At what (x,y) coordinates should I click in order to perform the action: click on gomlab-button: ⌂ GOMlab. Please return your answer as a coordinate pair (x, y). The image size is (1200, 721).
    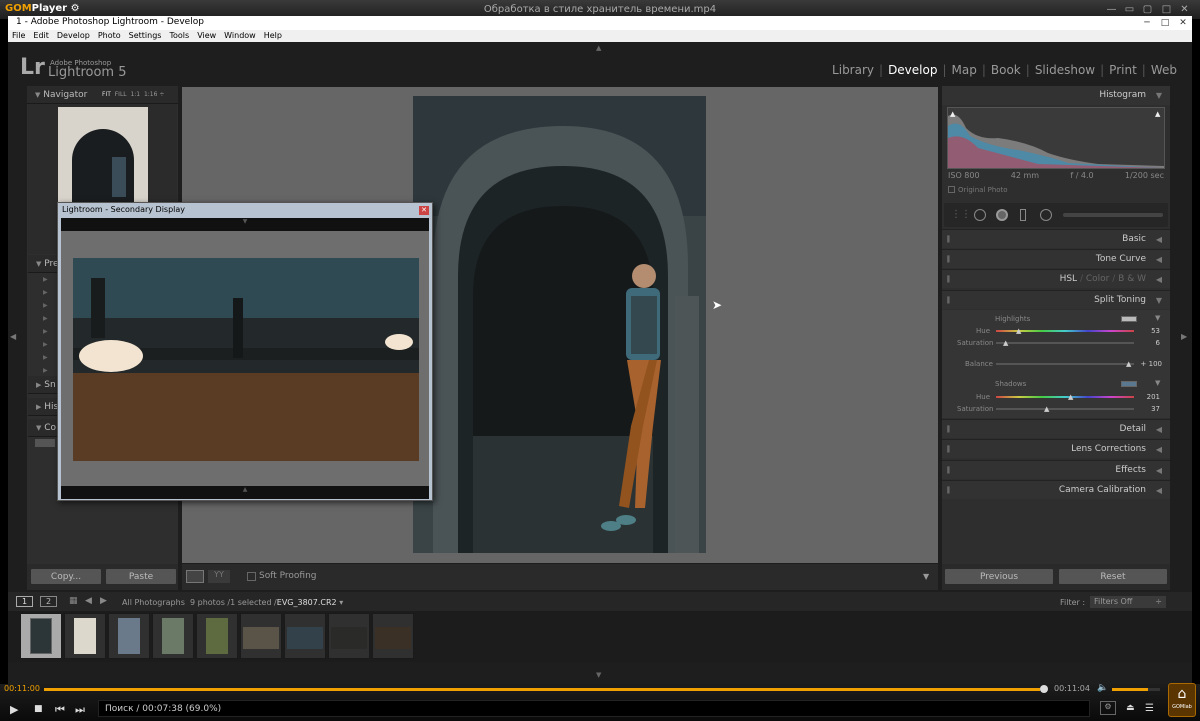
    Looking at the image, I should click on (1182, 700).